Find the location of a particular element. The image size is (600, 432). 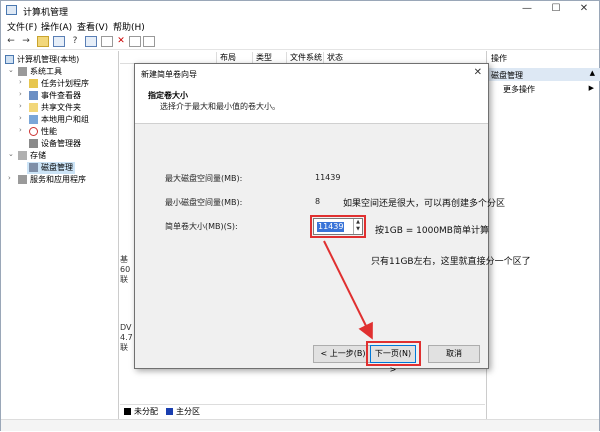

min-space-value: 8 is located at coordinates (318, 201).